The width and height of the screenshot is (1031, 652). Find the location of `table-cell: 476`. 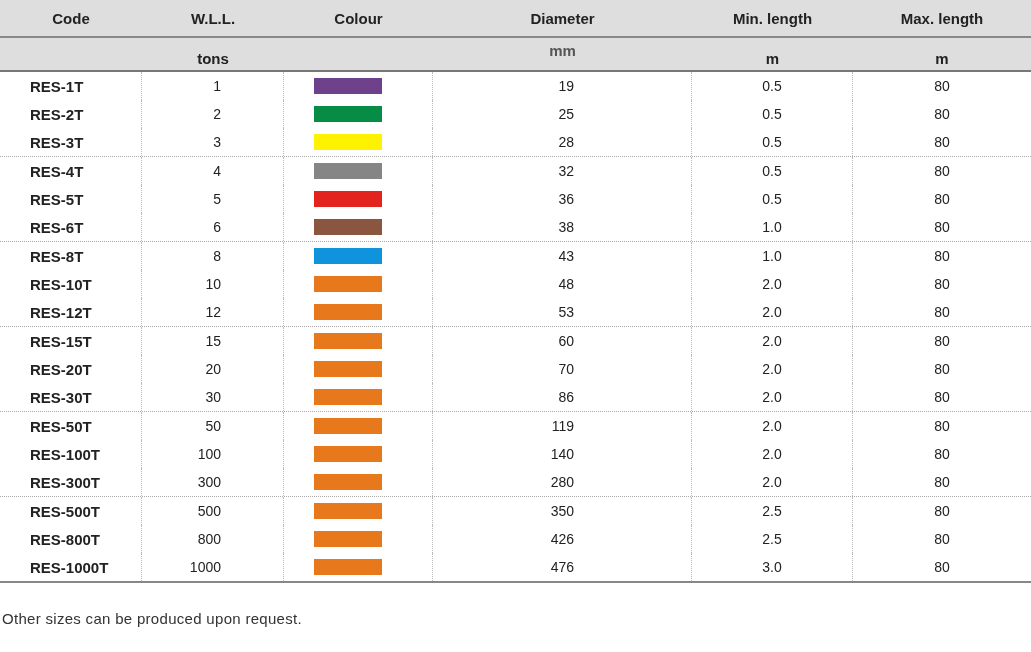

table-cell: 476 is located at coordinates (562, 567).